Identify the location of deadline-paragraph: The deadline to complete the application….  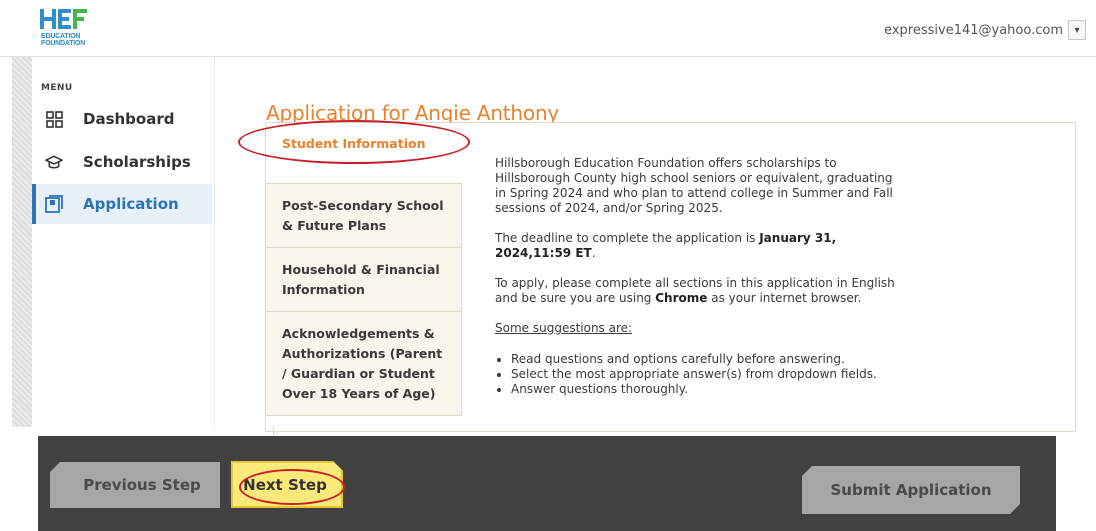
(695, 246).